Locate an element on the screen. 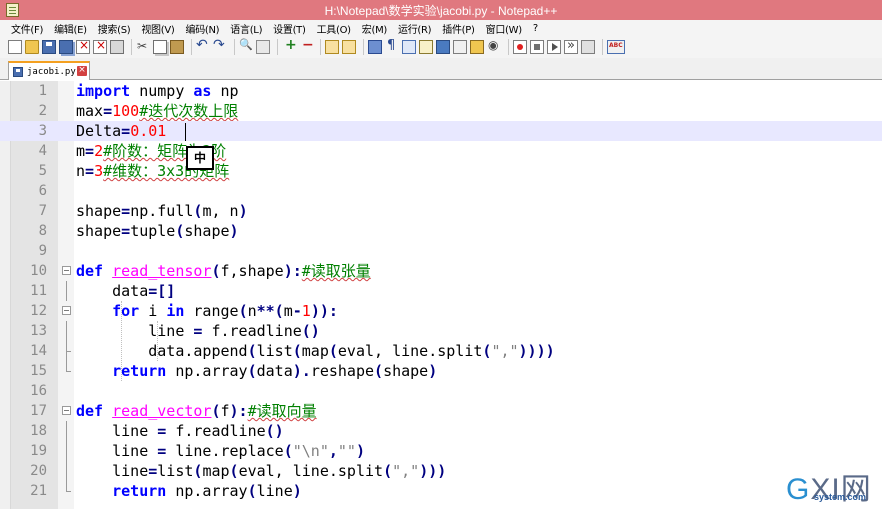 This screenshot has width=882, height=509. title-bar: H:\Notepad\数学实验\jacobi.py - Notepad++ is located at coordinates (441, 10).